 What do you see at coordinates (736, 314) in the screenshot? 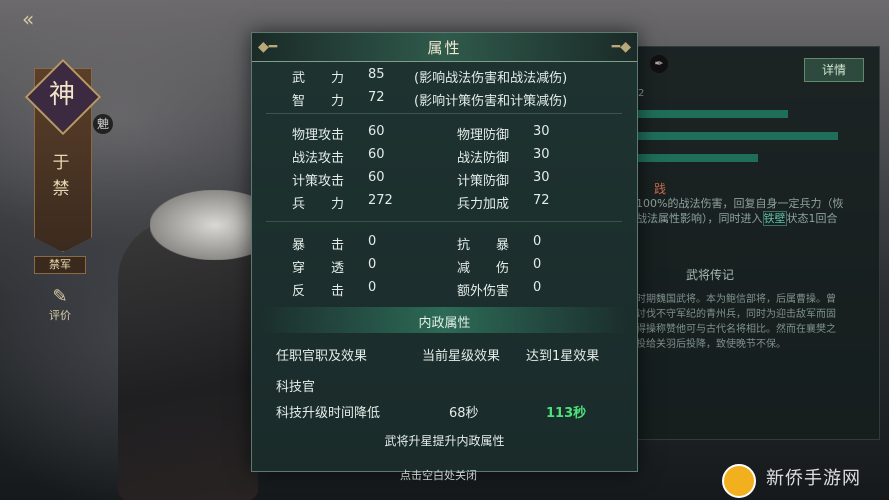
I see `bio-line: 讨伐不守军纪的青州兵，同时为迎击敌军而固` at bounding box center [736, 314].